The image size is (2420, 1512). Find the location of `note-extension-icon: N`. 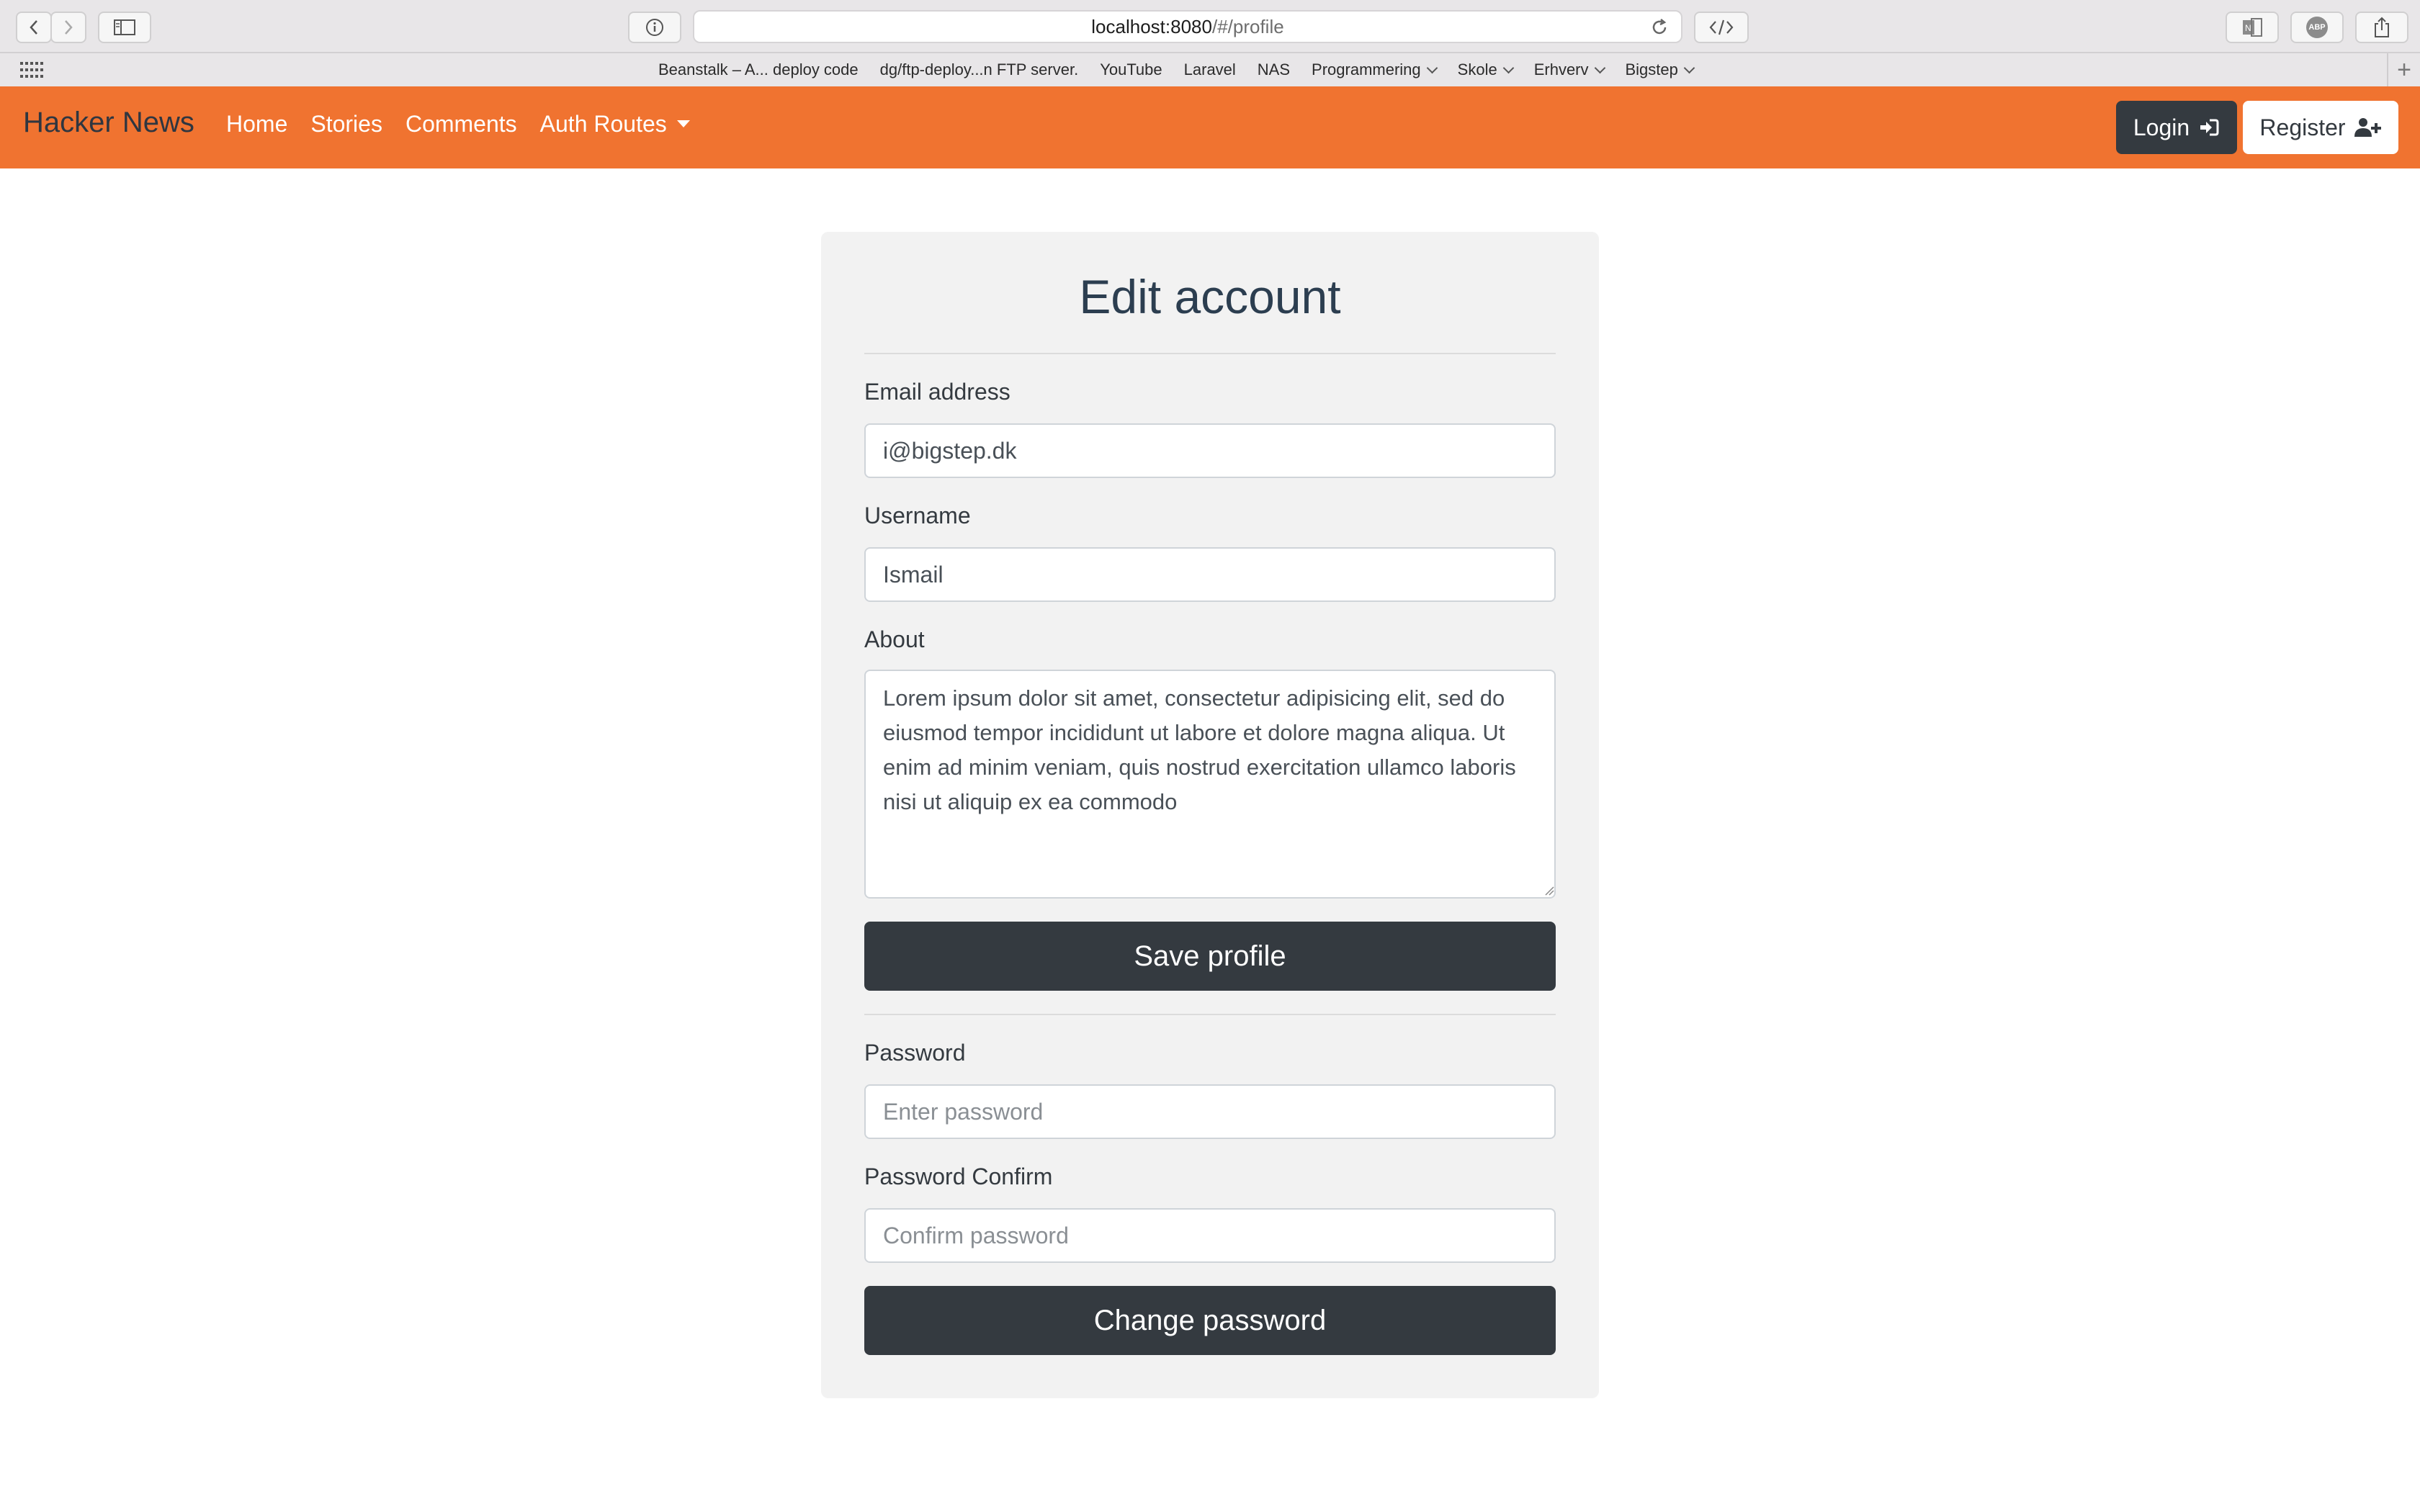

note-extension-icon: N is located at coordinates (2252, 27).